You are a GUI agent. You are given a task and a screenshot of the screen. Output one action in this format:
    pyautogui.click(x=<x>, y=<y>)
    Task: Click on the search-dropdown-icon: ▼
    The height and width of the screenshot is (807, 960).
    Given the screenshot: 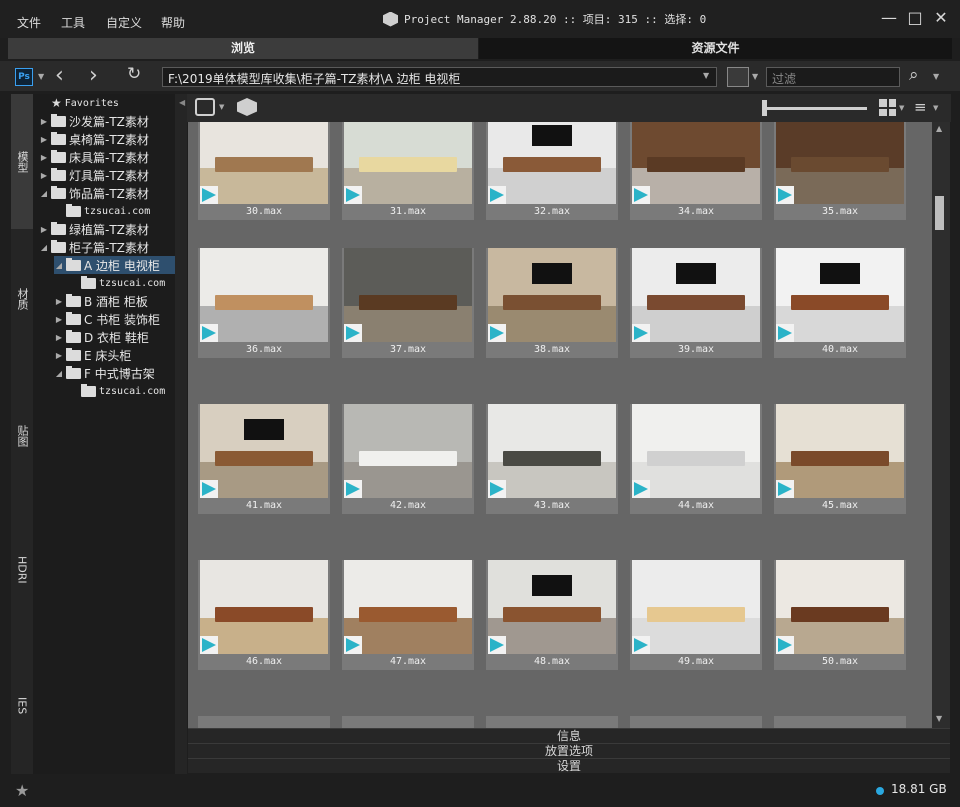 What is the action you would take?
    pyautogui.click(x=936, y=76)
    